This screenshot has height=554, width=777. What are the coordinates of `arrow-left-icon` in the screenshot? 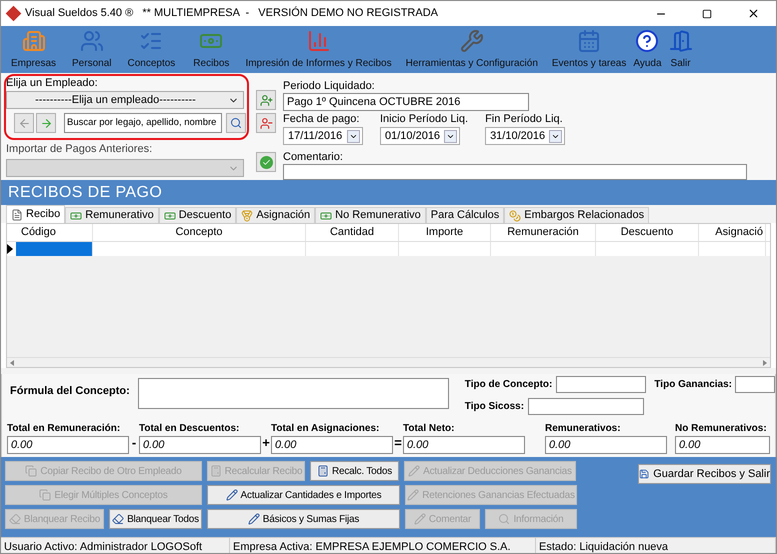 It's located at (24, 123).